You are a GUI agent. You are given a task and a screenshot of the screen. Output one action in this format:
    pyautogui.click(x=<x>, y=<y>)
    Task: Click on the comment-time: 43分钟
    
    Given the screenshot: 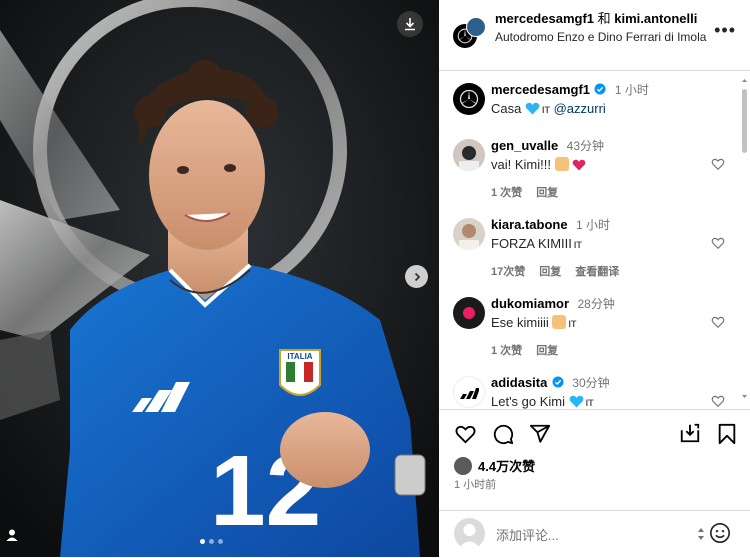 What is the action you would take?
    pyautogui.click(x=585, y=146)
    